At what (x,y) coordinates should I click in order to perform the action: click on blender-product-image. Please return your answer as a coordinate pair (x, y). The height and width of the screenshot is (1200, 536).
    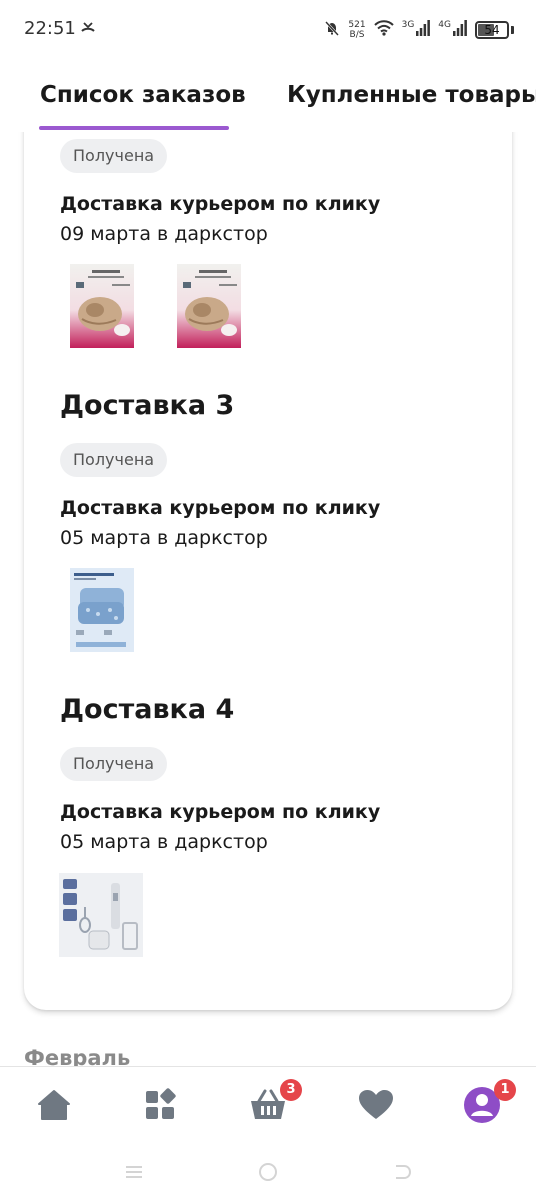
    Looking at the image, I should click on (101, 915).